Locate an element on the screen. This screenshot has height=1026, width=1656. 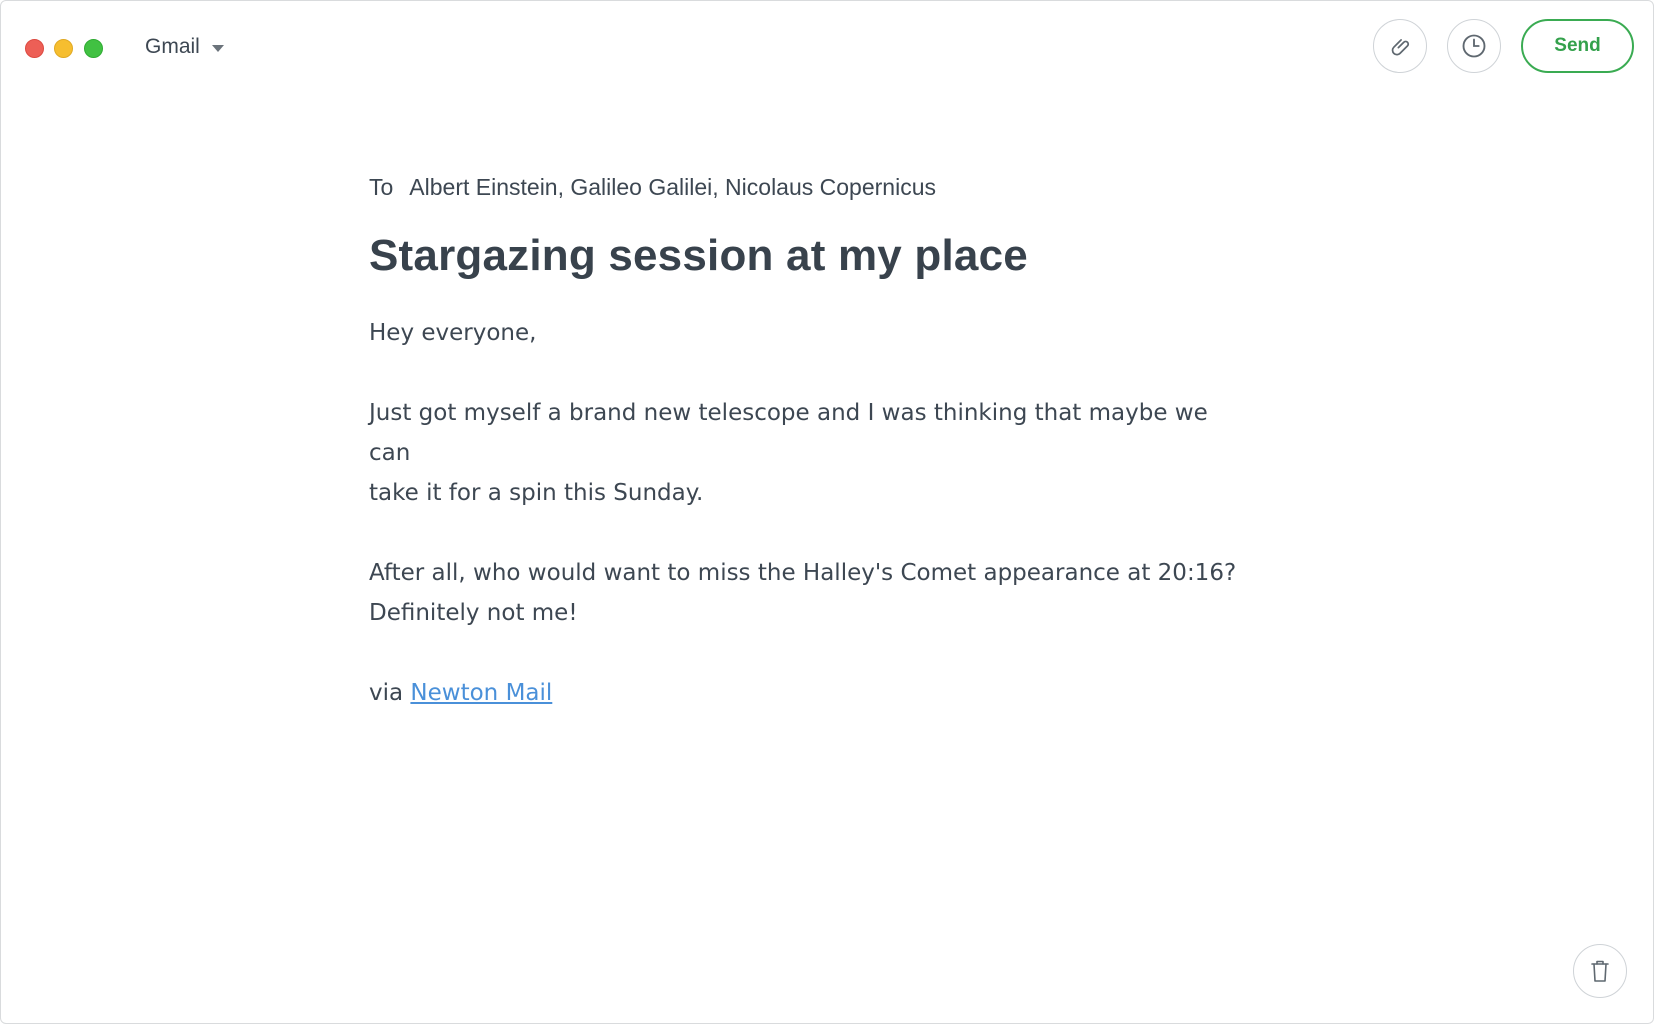
chevron-down-icon is located at coordinates (217, 48).